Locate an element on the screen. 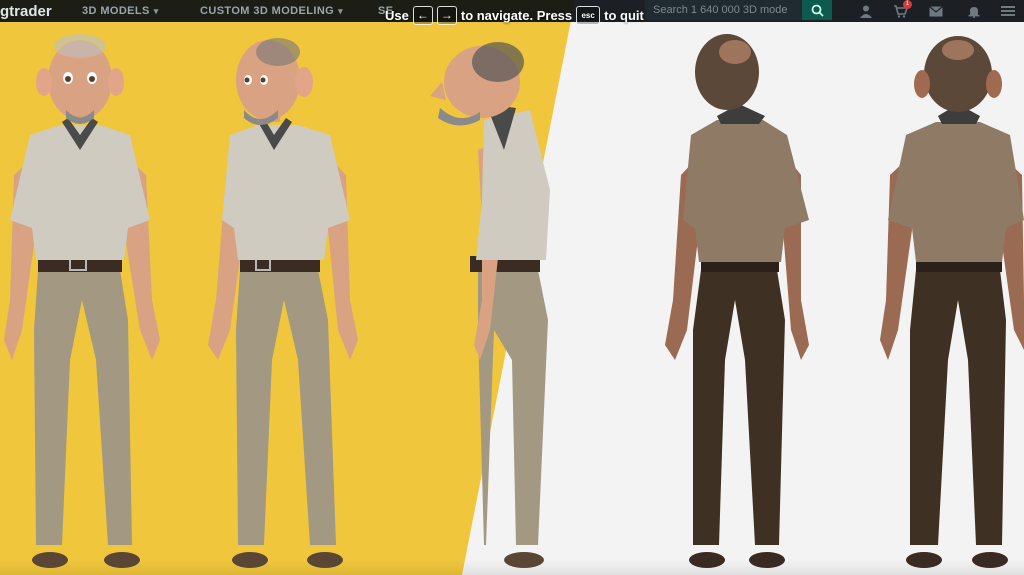 The width and height of the screenshot is (1024, 575). messages-button is located at coordinates (936, 11).